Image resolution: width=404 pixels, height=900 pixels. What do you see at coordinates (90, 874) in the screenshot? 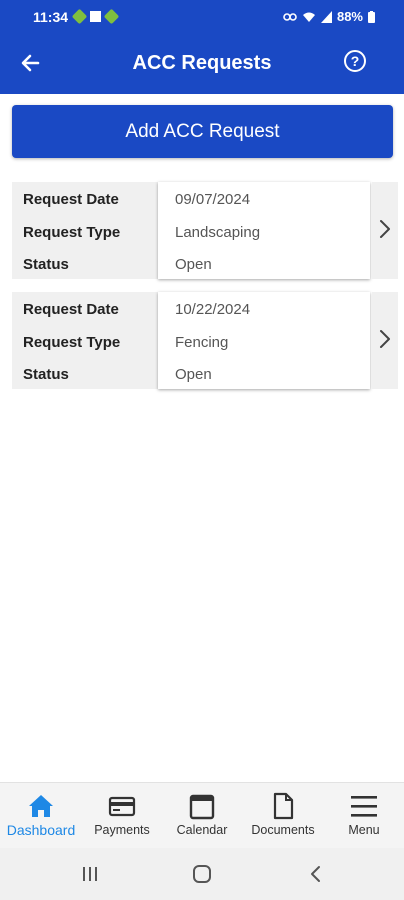
I see `recent-apps-icon` at bounding box center [90, 874].